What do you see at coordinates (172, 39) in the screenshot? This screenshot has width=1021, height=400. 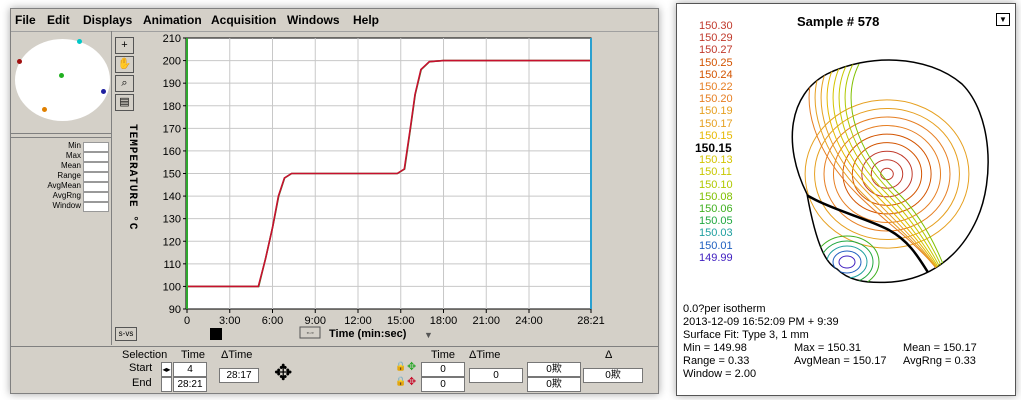 I see `y-tick-label: 210` at bounding box center [172, 39].